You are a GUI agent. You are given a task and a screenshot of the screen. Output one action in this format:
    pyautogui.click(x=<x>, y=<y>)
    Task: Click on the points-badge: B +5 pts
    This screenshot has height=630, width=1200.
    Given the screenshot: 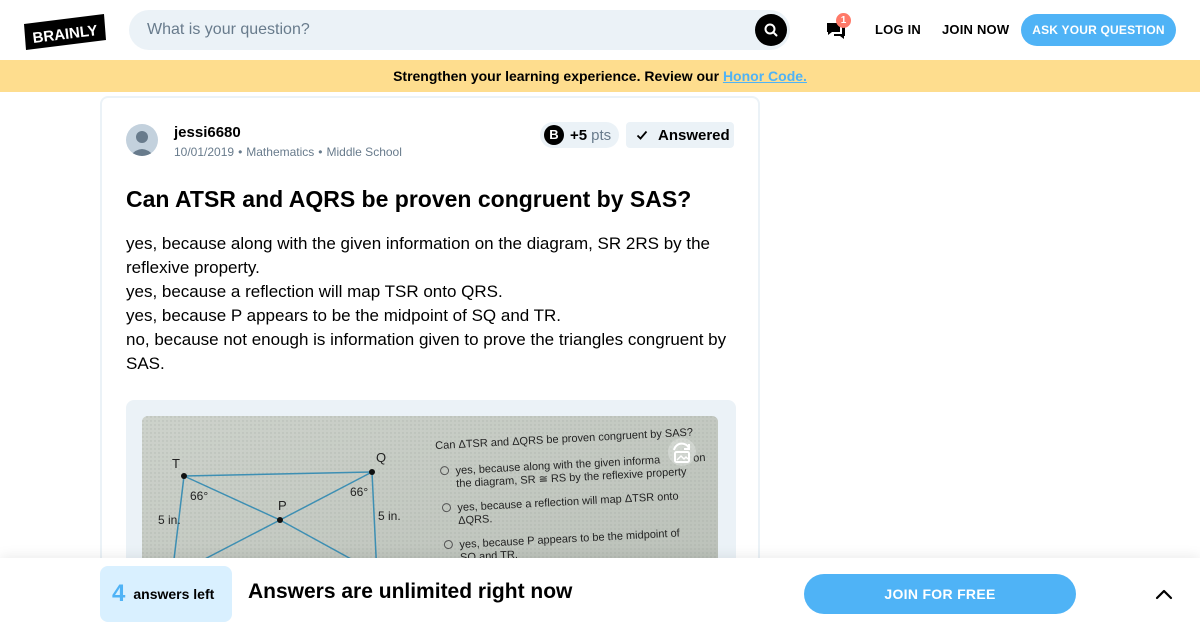 What is the action you would take?
    pyautogui.click(x=580, y=135)
    